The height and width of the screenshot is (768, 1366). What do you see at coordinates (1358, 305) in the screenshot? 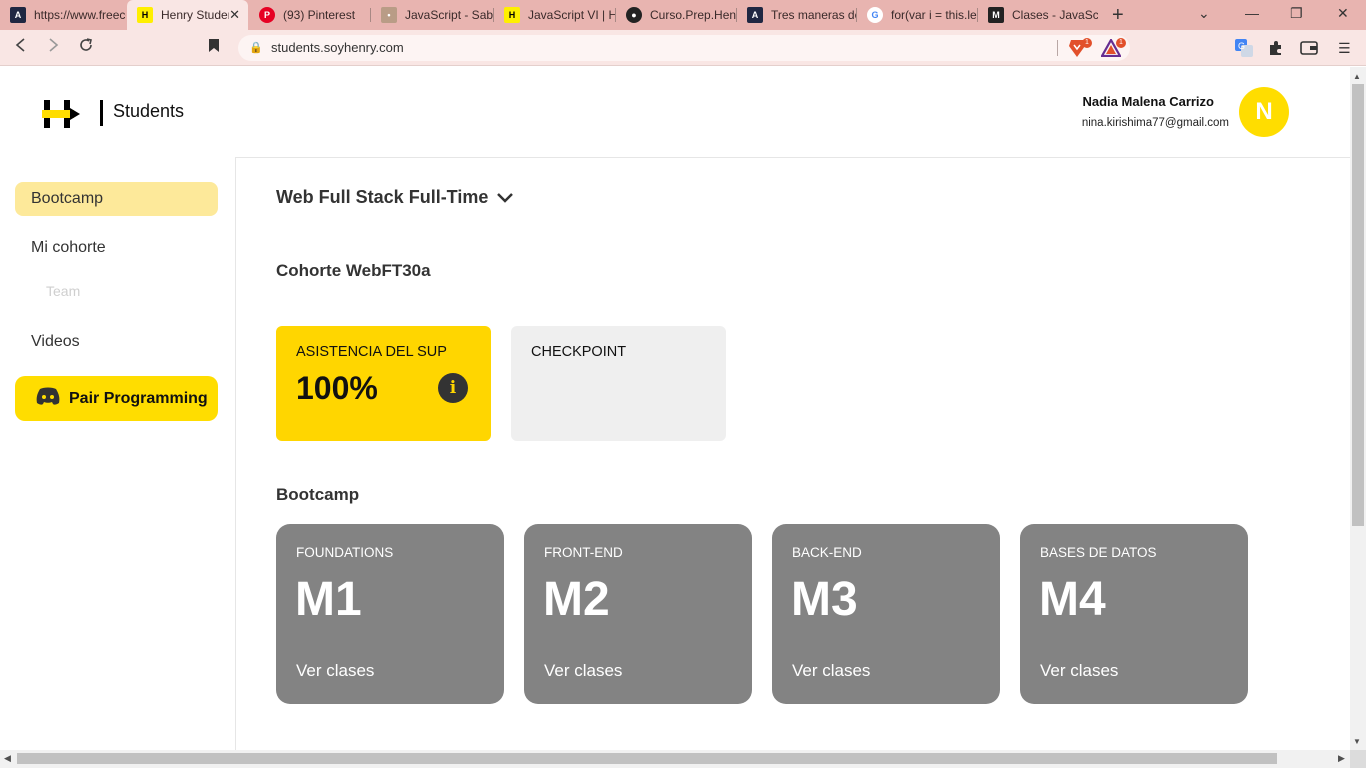
I see `vertical-scroll-thumb` at bounding box center [1358, 305].